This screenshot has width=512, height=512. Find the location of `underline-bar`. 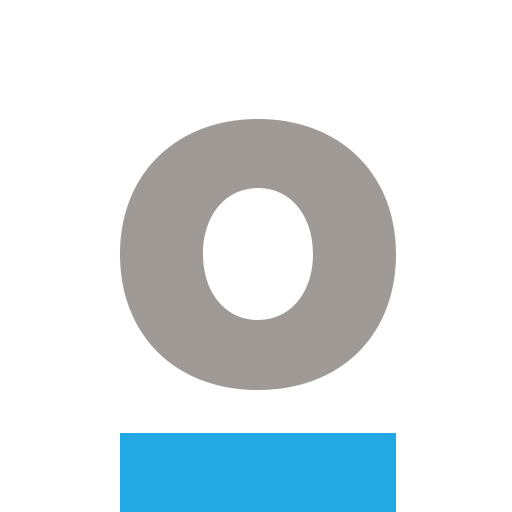

underline-bar is located at coordinates (258, 472).